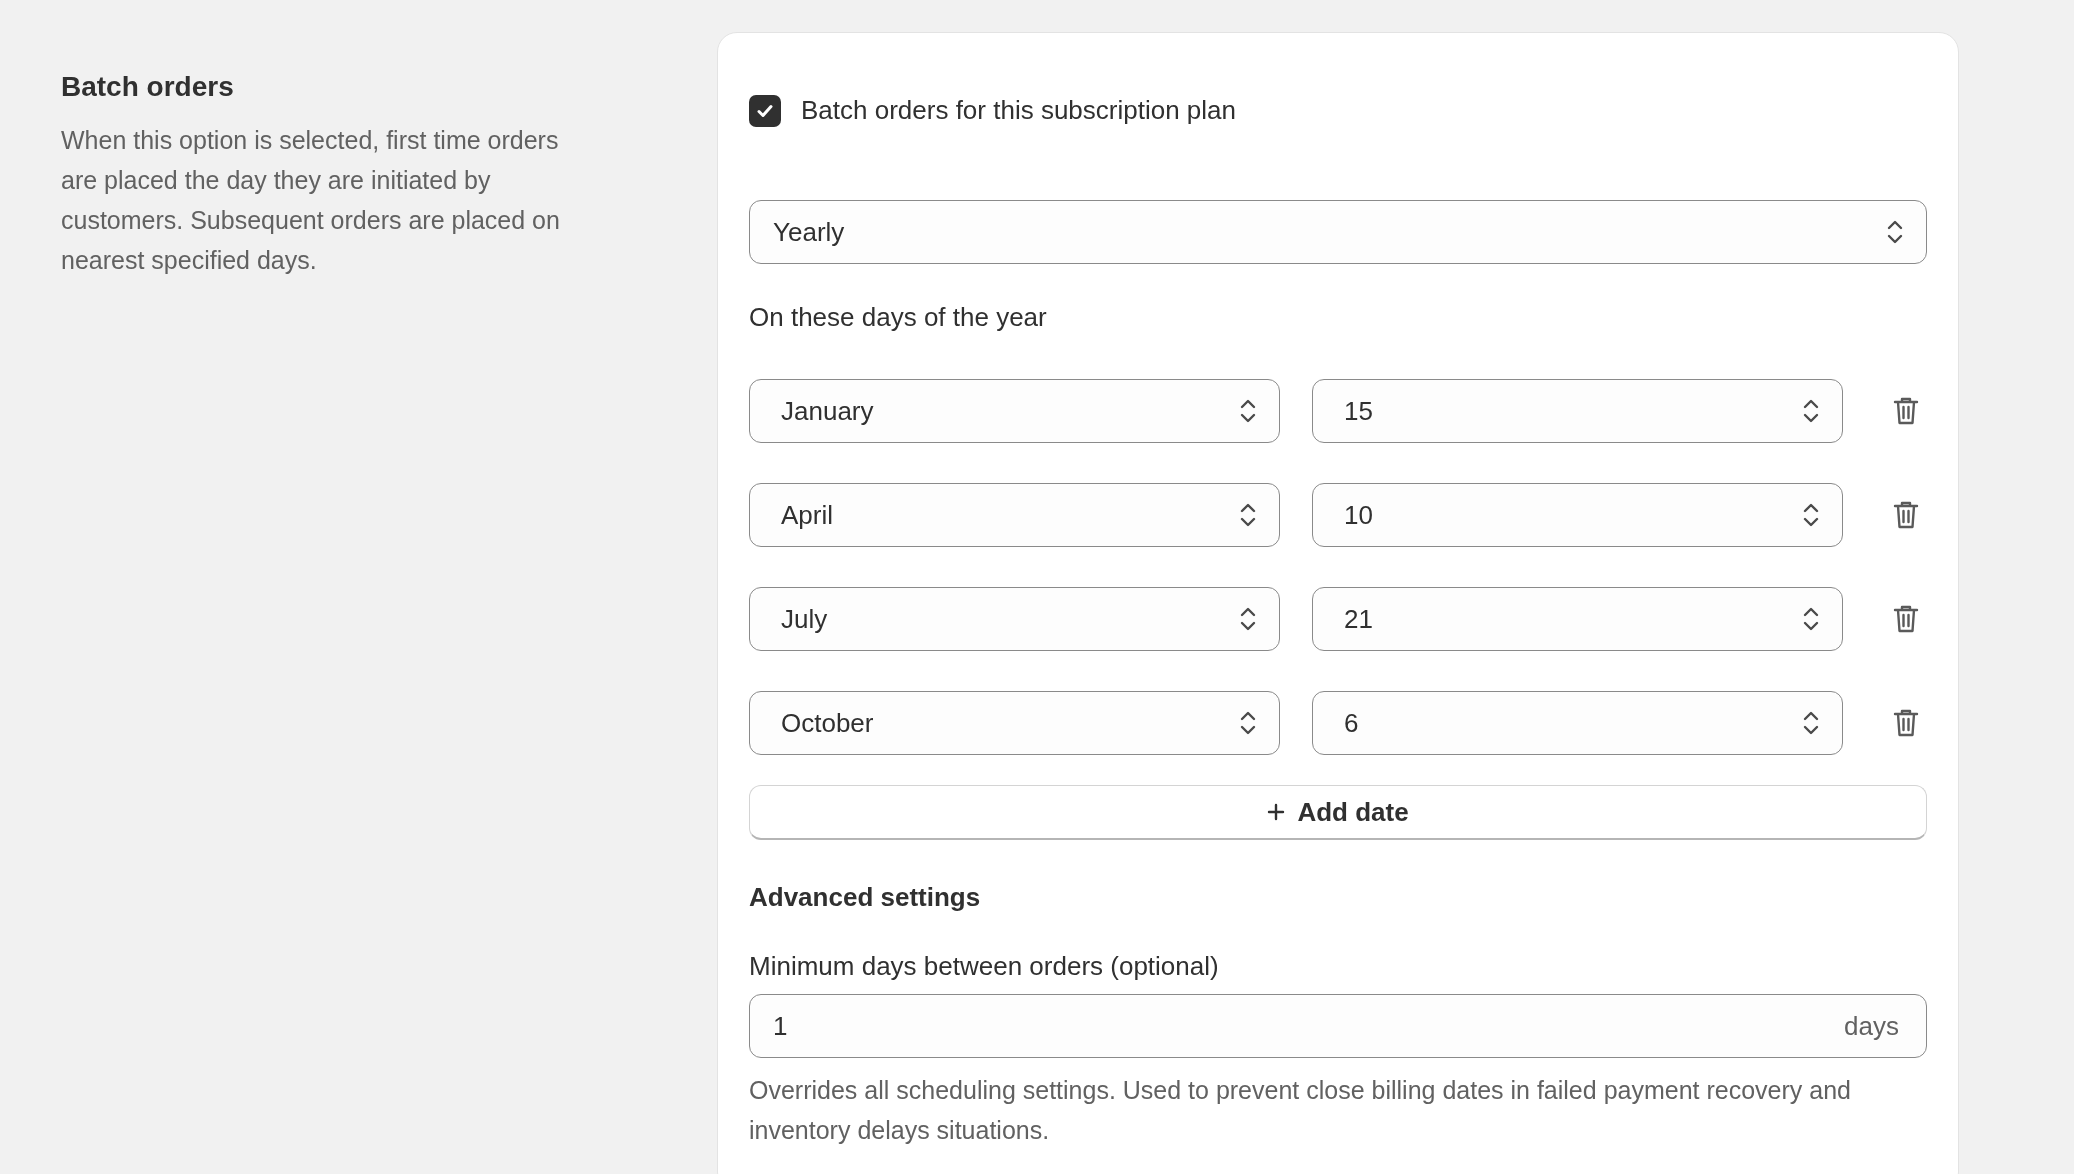 Image resolution: width=2074 pixels, height=1174 pixels. What do you see at coordinates (1577, 411) in the screenshot?
I see `day-select: 15` at bounding box center [1577, 411].